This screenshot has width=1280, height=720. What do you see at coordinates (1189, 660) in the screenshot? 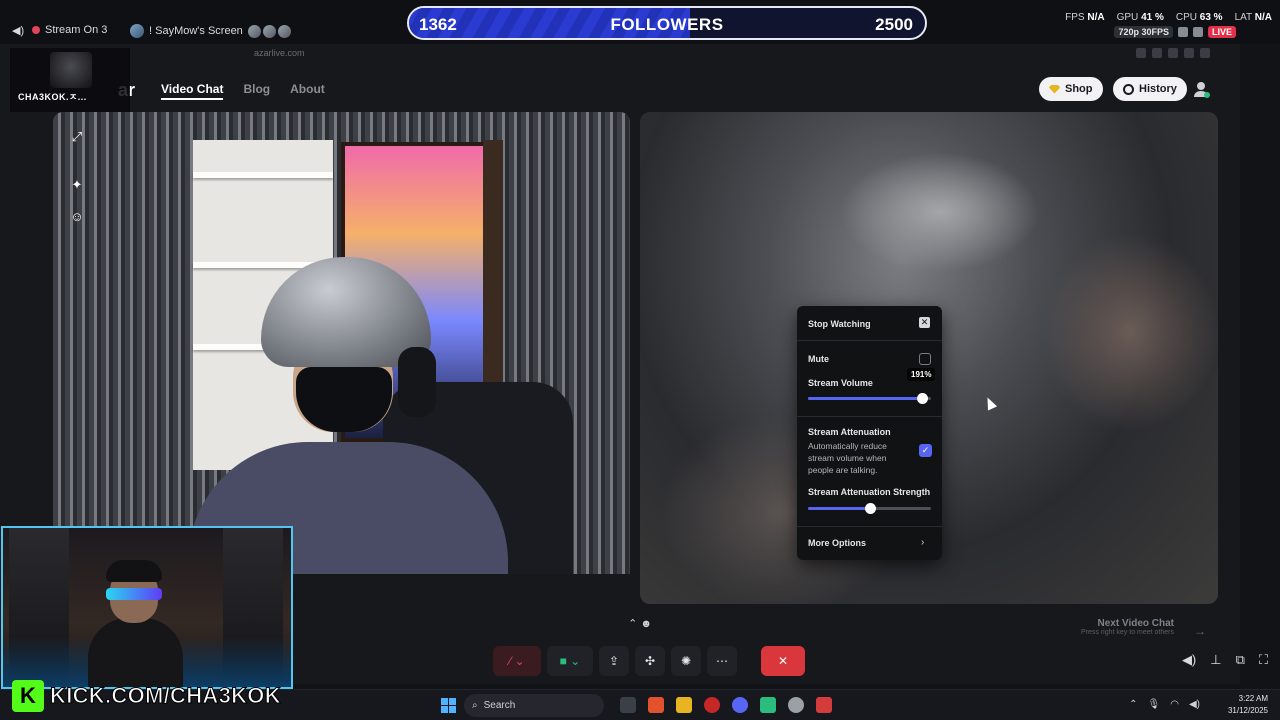
I see `volume-icon: ◀)` at bounding box center [1189, 660].